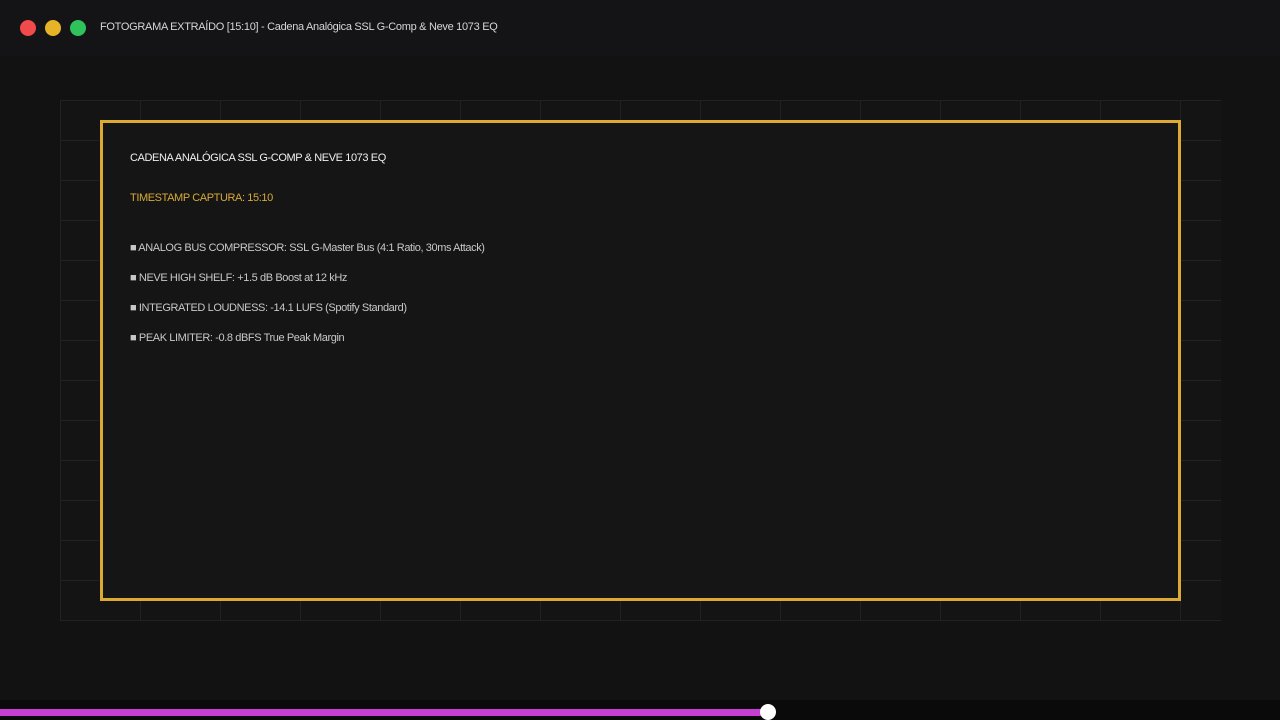 This screenshot has height=720, width=1280. What do you see at coordinates (28, 28) in the screenshot?
I see `close-button` at bounding box center [28, 28].